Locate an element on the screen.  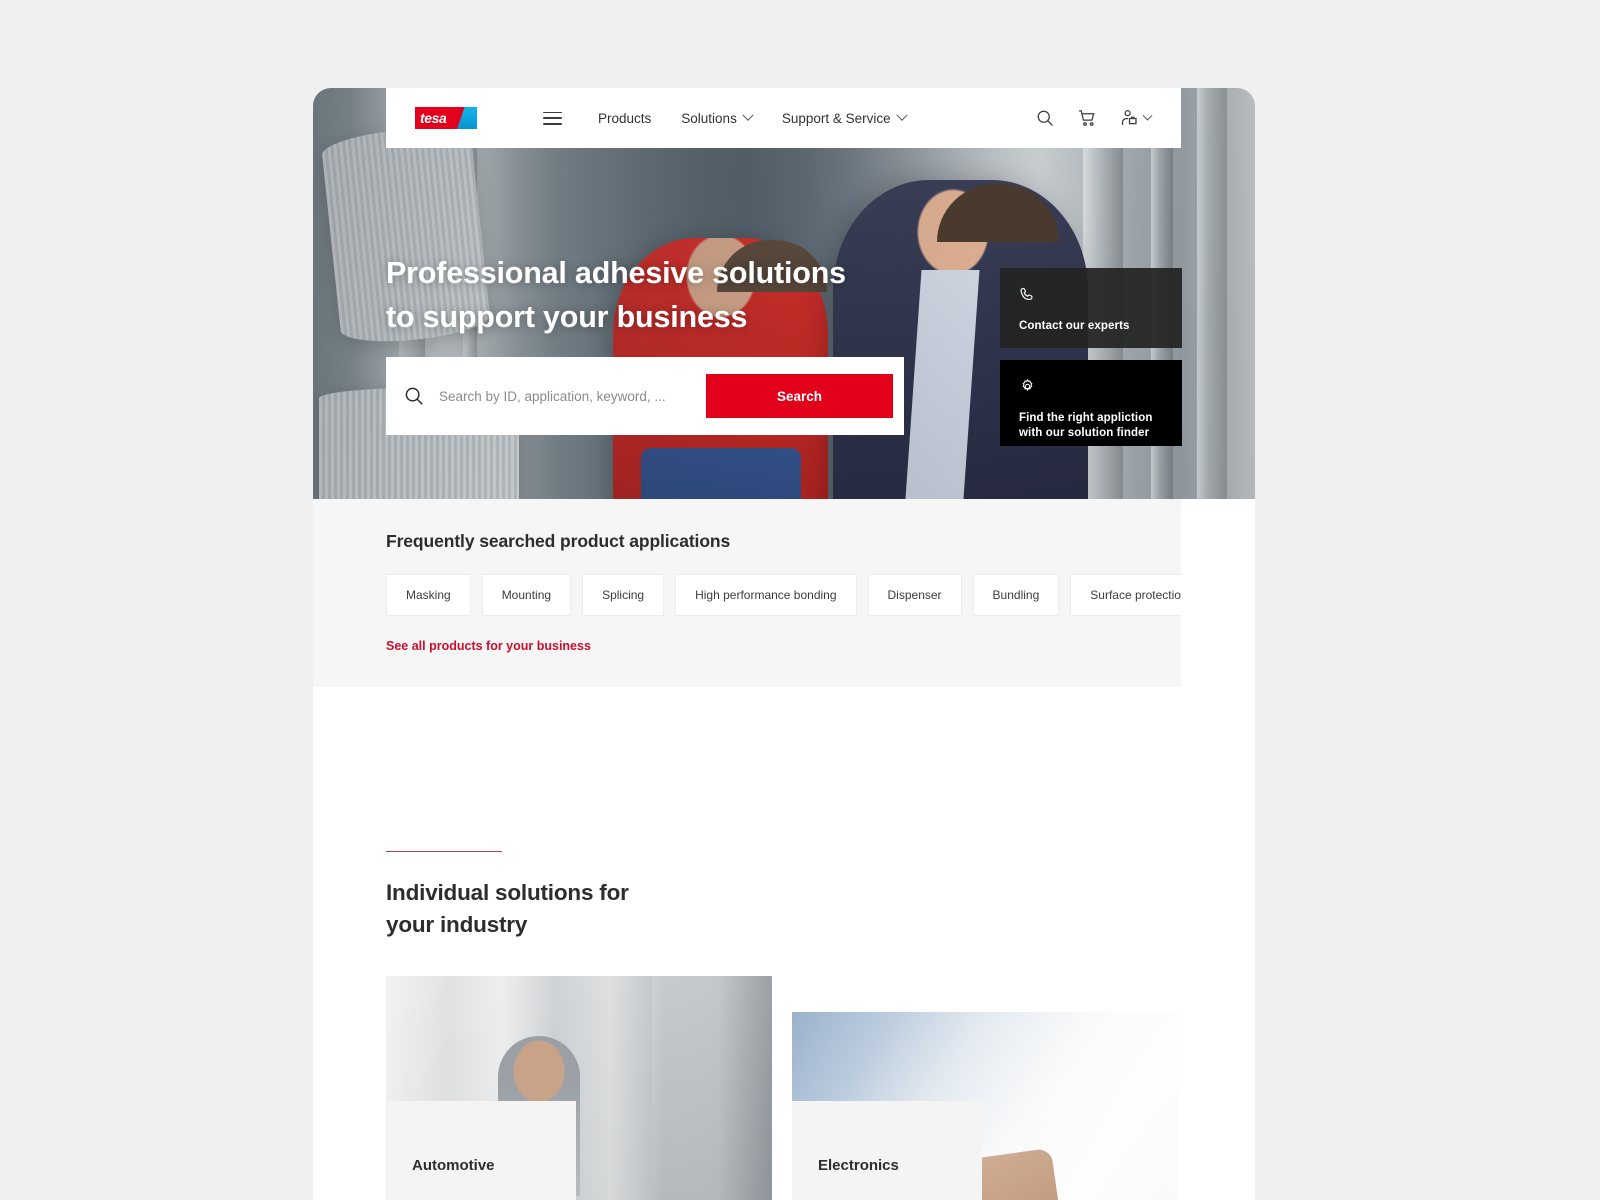
see-all-products-link: See all products for your business is located at coordinates (488, 646).